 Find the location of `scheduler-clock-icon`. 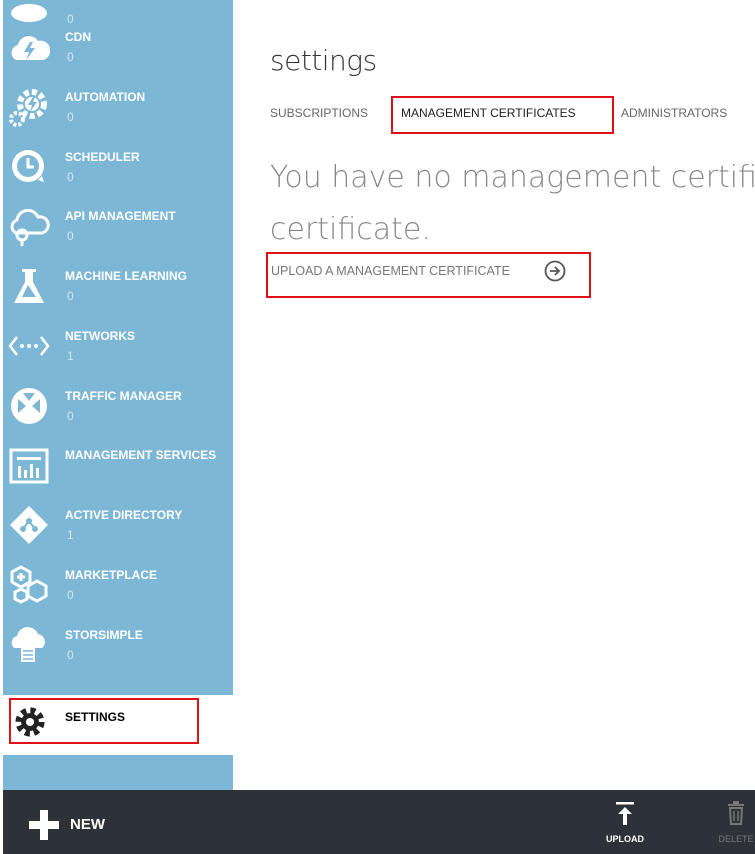

scheduler-clock-icon is located at coordinates (29, 167).